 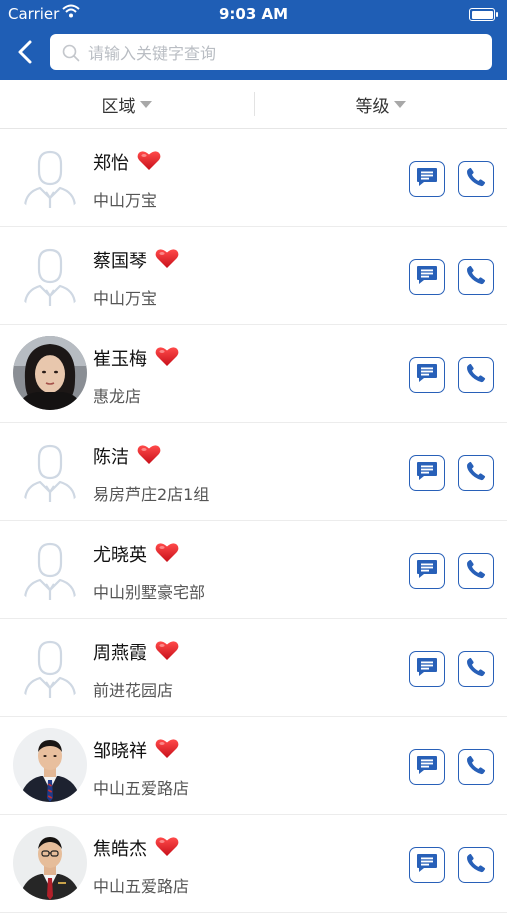 I want to click on agent-name: 郑怡, so click(x=111, y=163).